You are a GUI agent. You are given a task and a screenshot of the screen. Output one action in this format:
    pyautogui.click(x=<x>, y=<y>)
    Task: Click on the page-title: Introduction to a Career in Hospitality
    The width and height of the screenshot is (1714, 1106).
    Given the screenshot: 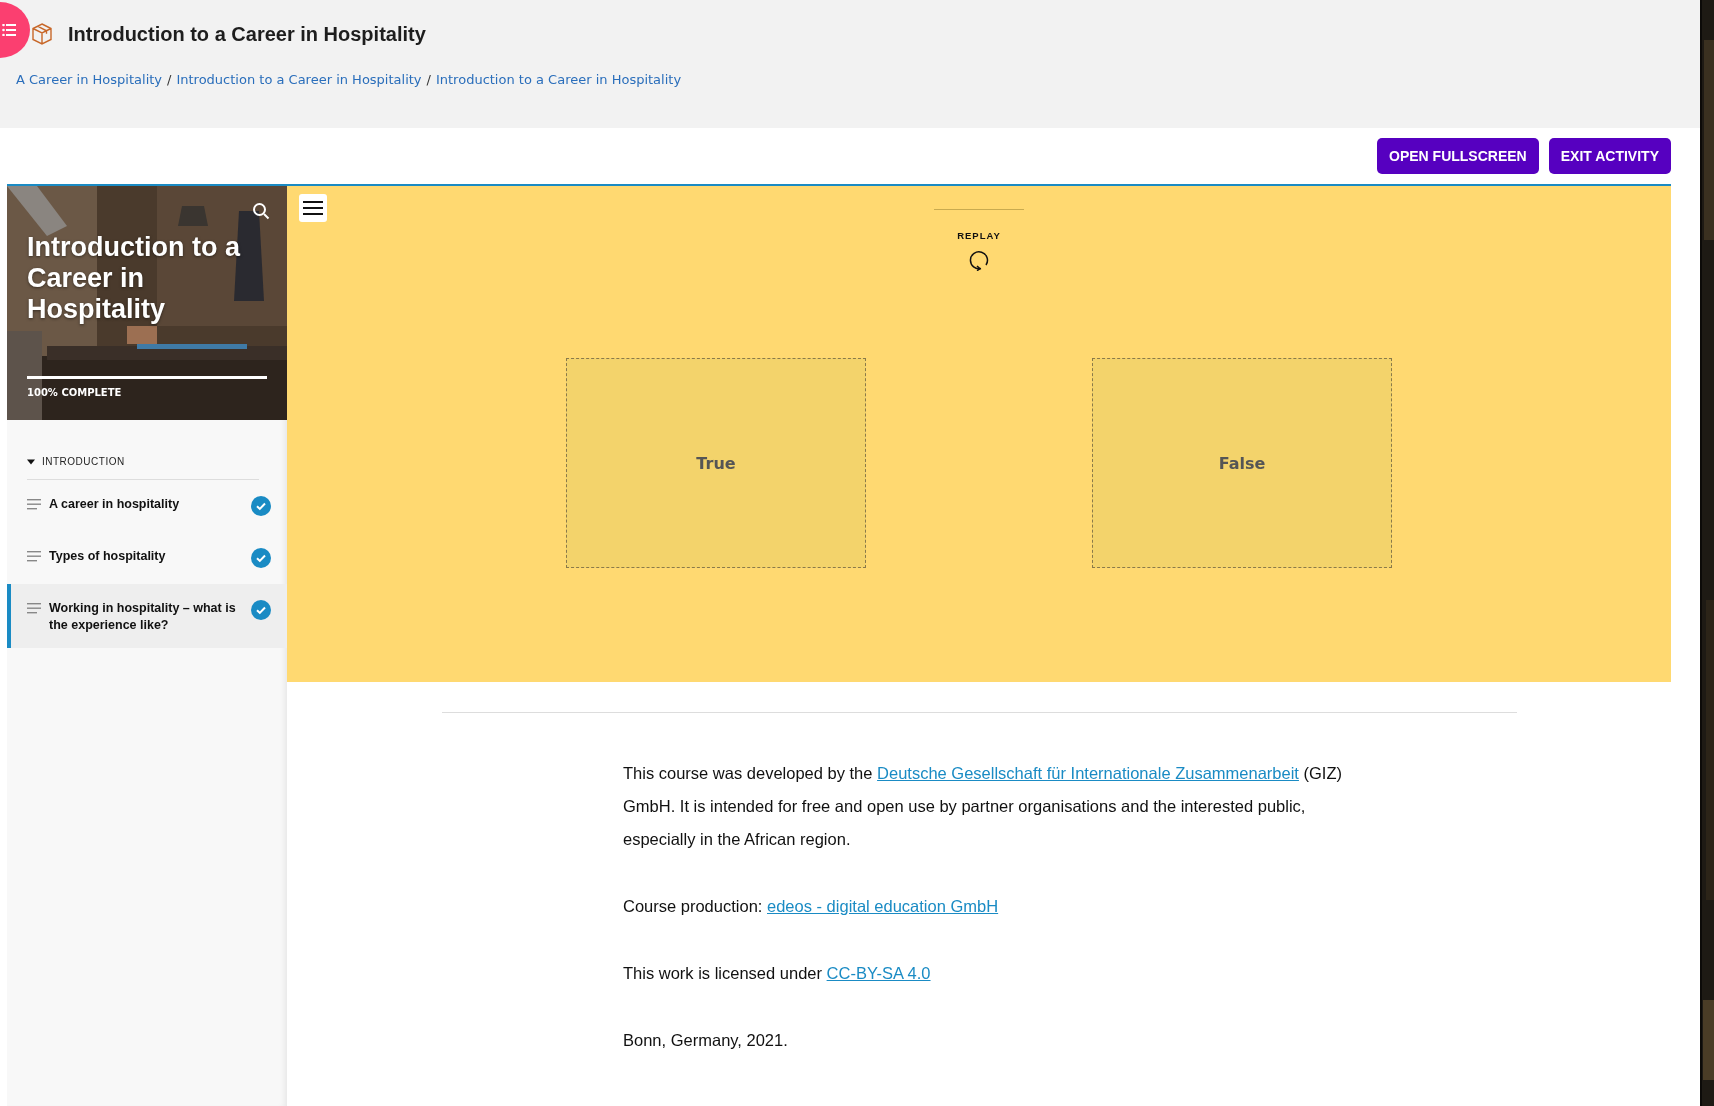 What is the action you would take?
    pyautogui.click(x=247, y=34)
    